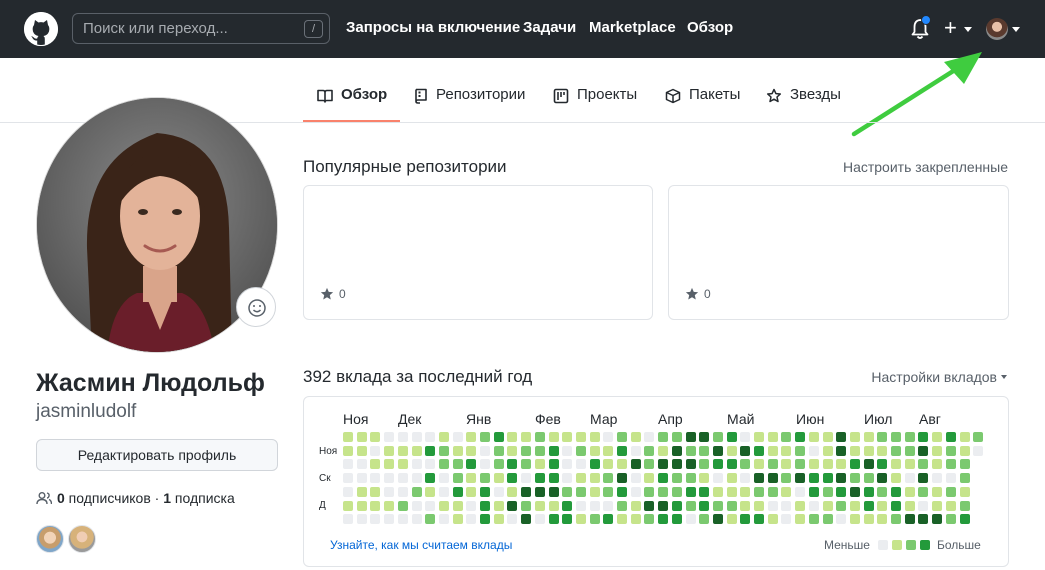  I want to click on user-caret-icon, so click(1016, 29).